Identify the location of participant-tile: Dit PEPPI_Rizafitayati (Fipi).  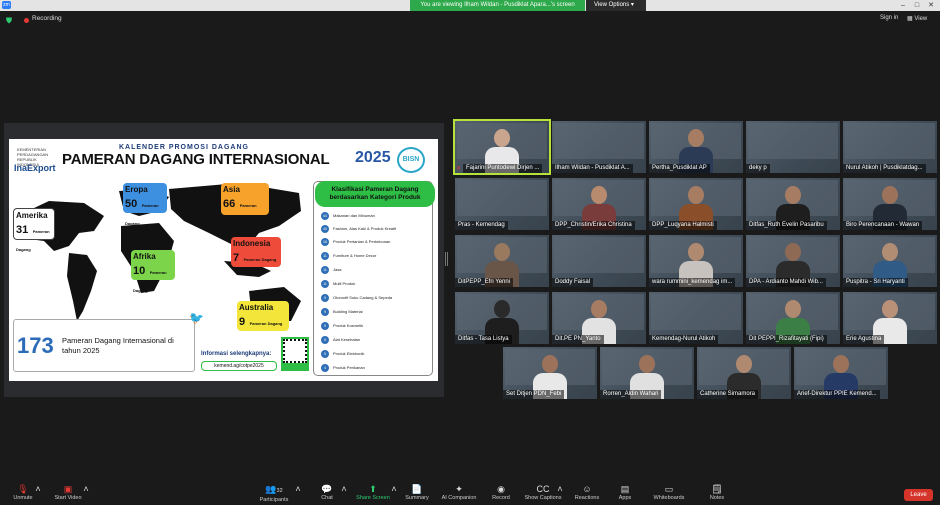
(793, 318).